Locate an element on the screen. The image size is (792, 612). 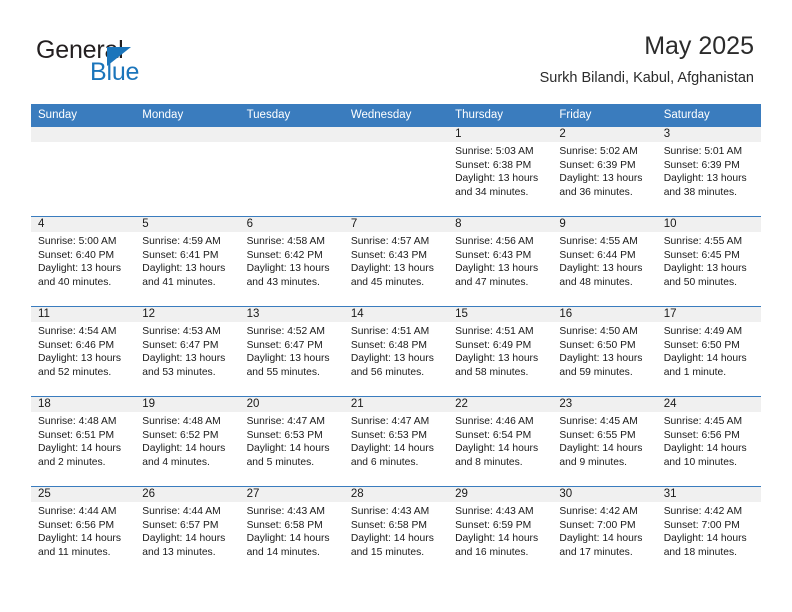
daylight-text-cont: and 50 minutes. is located at coordinates (700, 282).